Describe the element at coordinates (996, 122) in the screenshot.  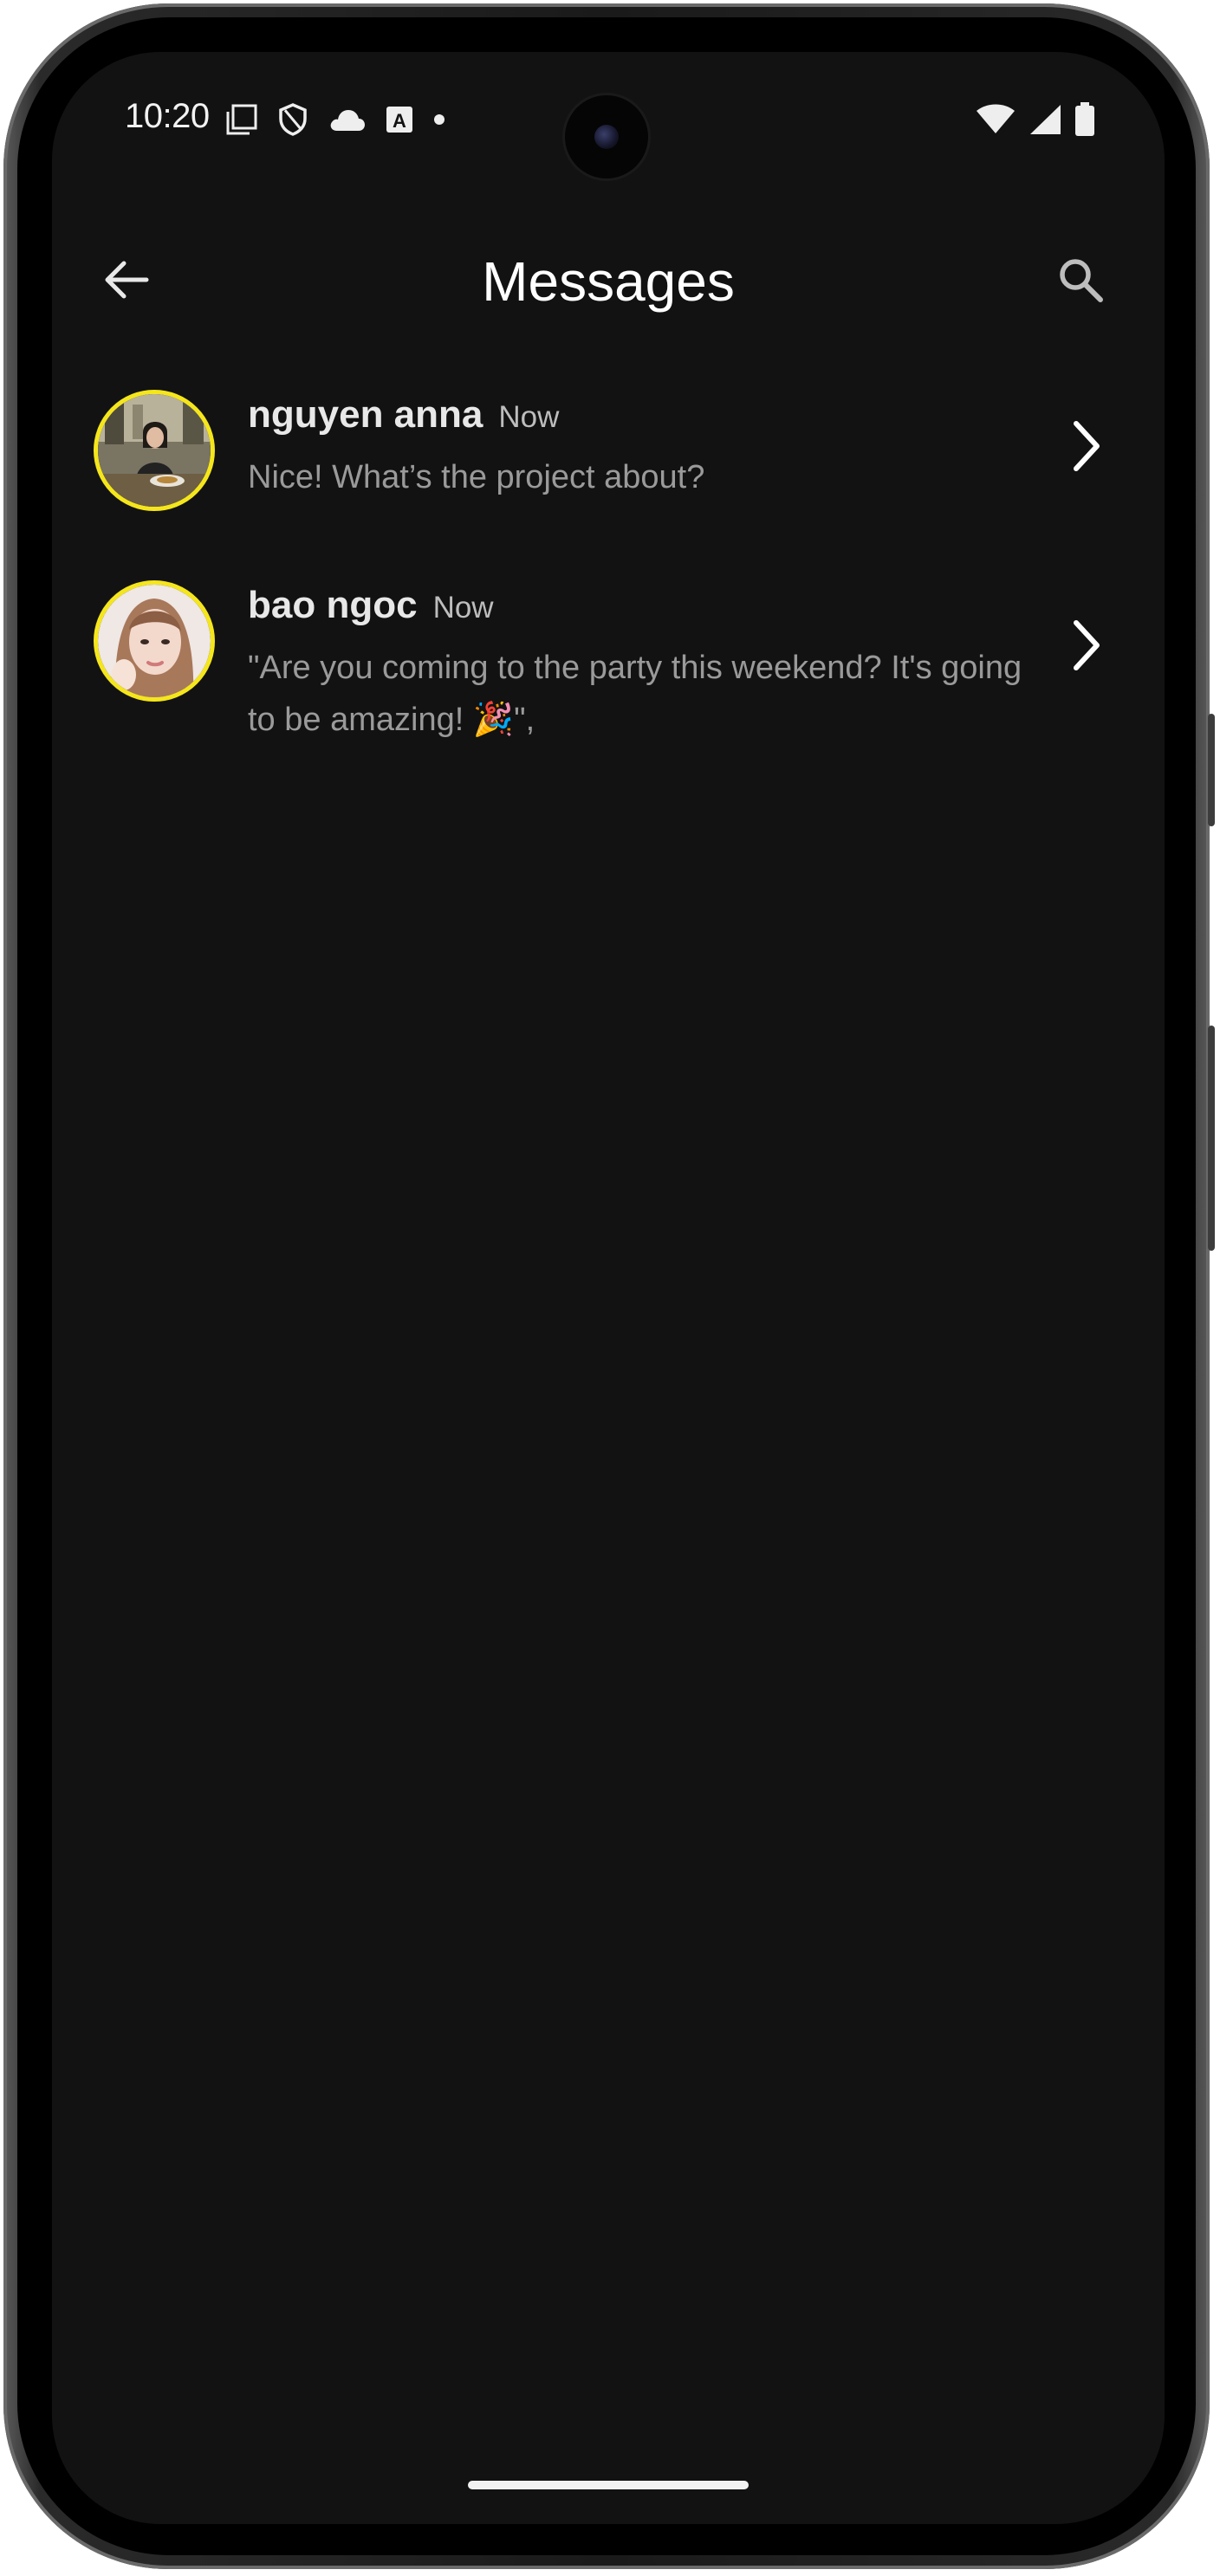
I see `wifi-icon` at that location.